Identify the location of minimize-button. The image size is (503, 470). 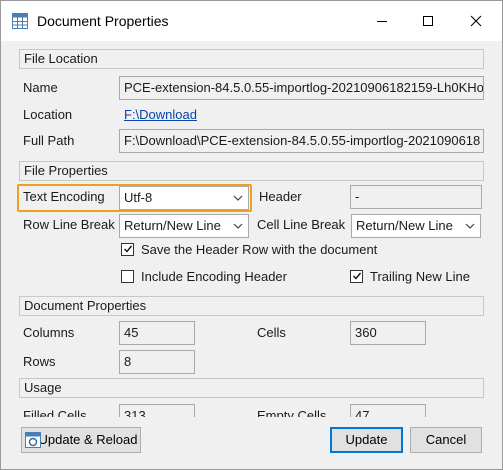
(382, 21).